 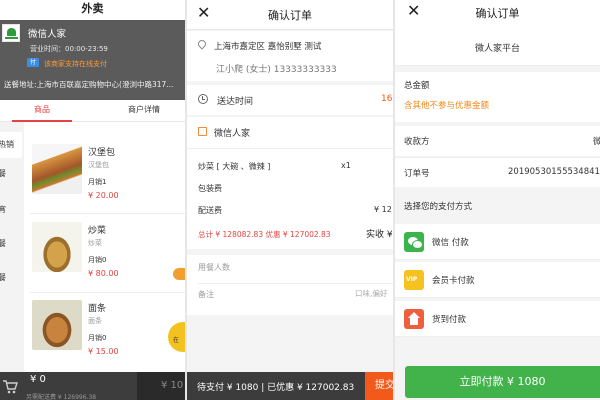 I want to click on item-price: ¥ 80.00, so click(x=103, y=273).